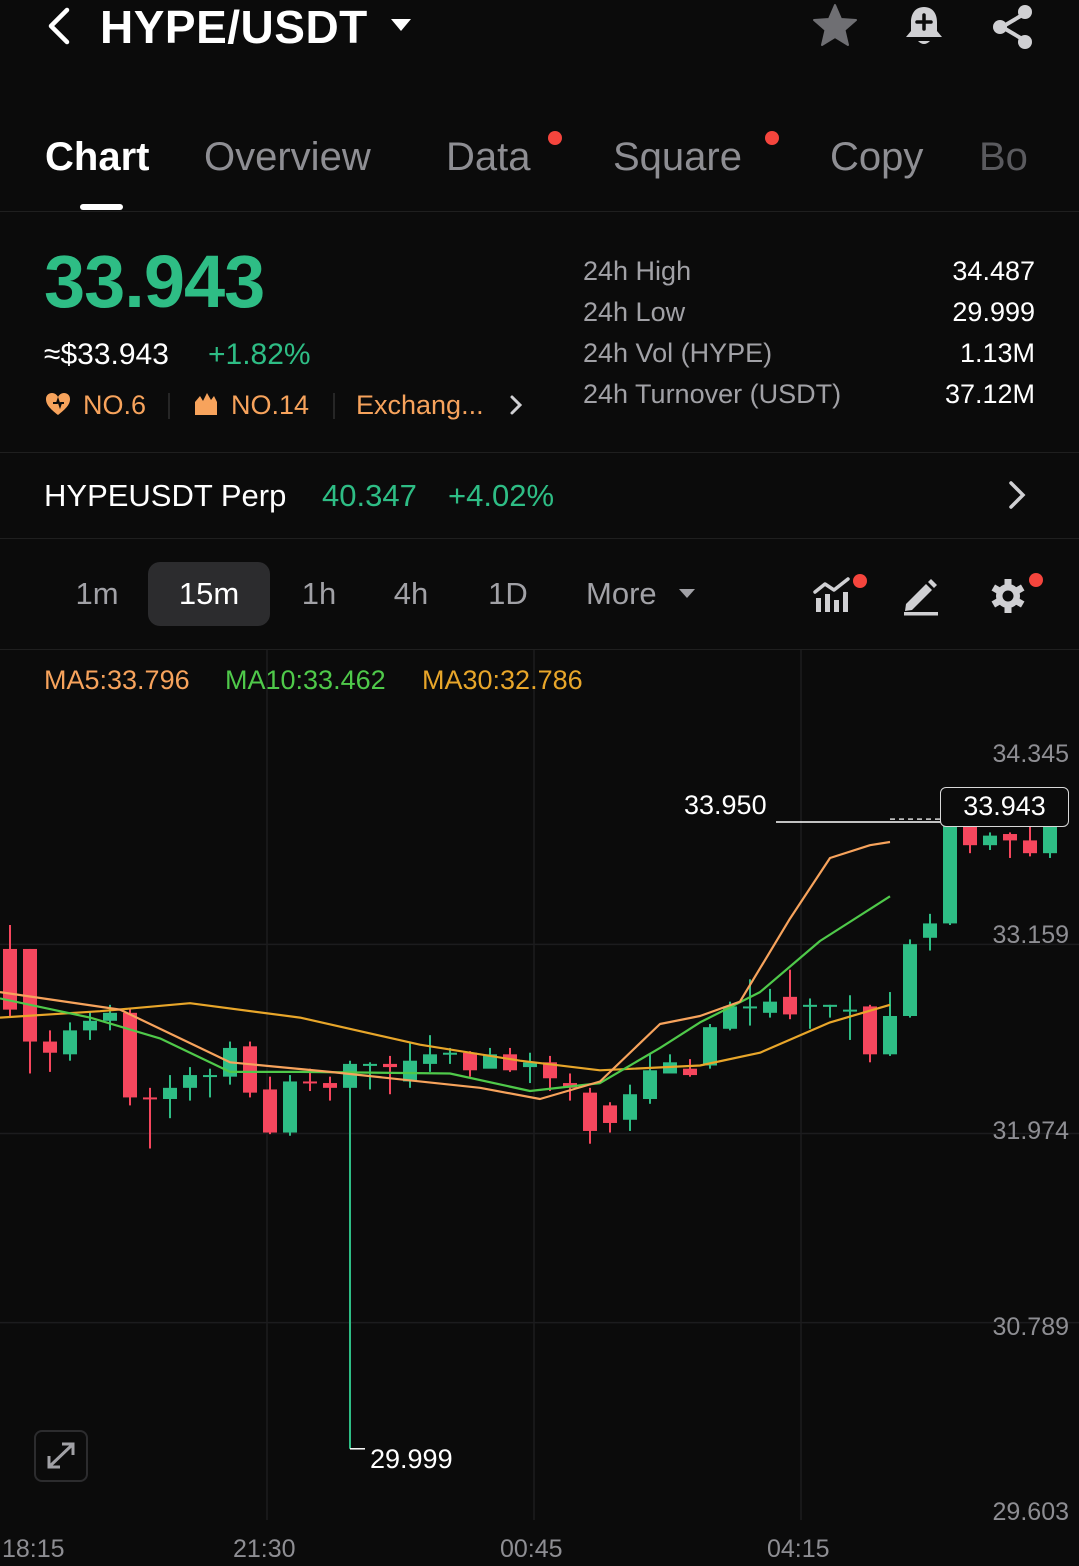  Describe the element at coordinates (270, 405) in the screenshot. I see `rank-badge: NO.14` at that location.